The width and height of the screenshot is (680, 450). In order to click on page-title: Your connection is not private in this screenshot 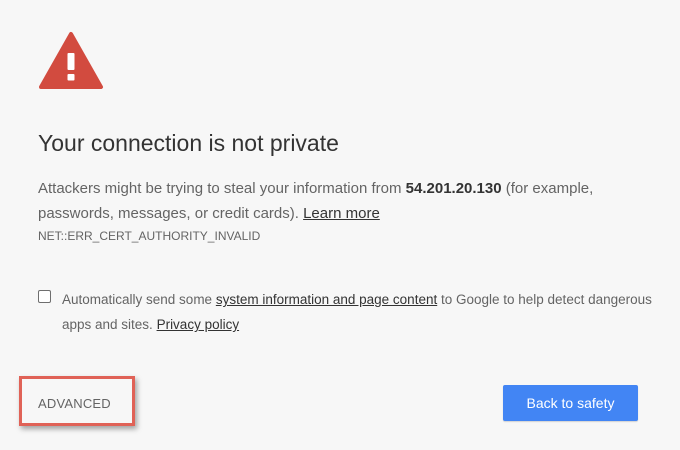, I will do `click(188, 143)`.